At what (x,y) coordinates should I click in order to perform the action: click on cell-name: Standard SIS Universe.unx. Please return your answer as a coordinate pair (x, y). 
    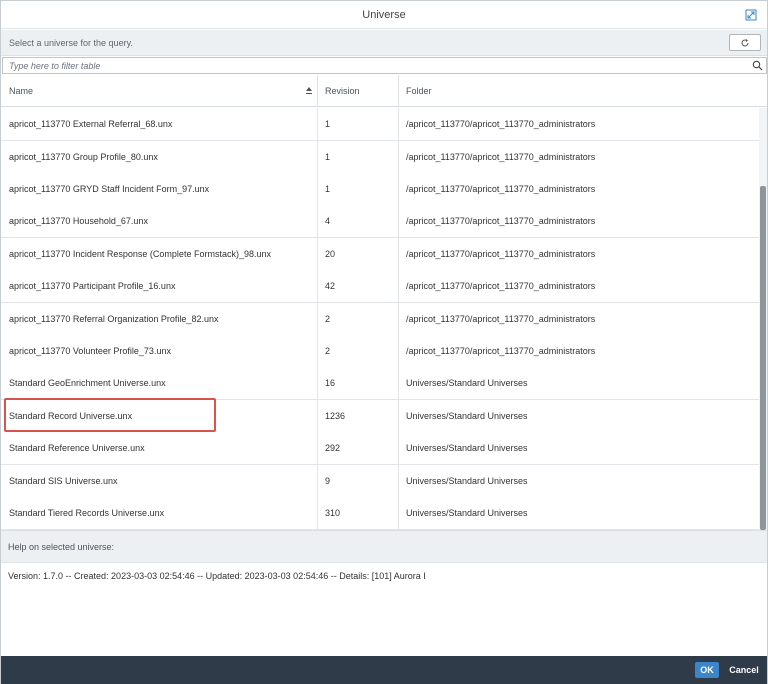
    Looking at the image, I should click on (63, 481).